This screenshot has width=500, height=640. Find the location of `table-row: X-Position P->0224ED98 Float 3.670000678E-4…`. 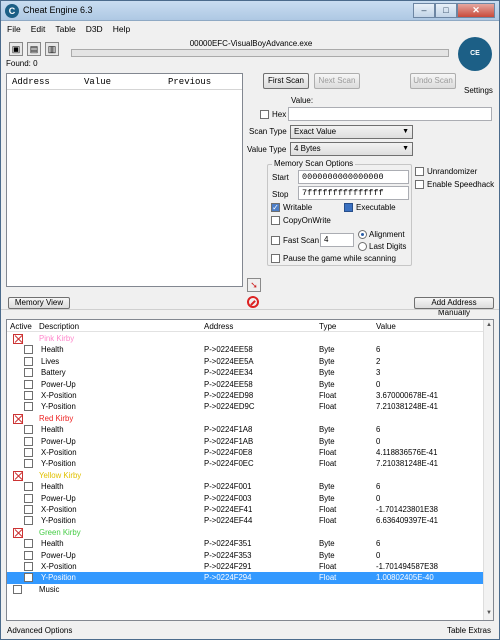

table-row: X-Position P->0224ED98 Float 3.670000678E-4… is located at coordinates (246, 395).